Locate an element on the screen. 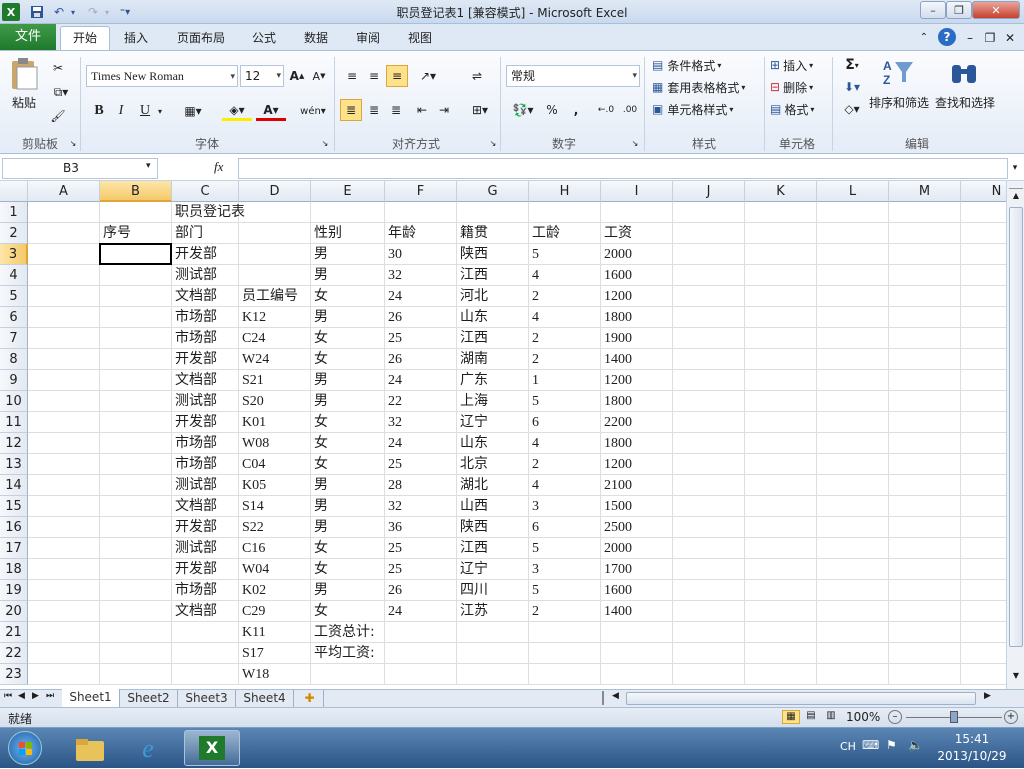 The height and width of the screenshot is (769, 1024). paste-icon is located at coordinates (24, 74).